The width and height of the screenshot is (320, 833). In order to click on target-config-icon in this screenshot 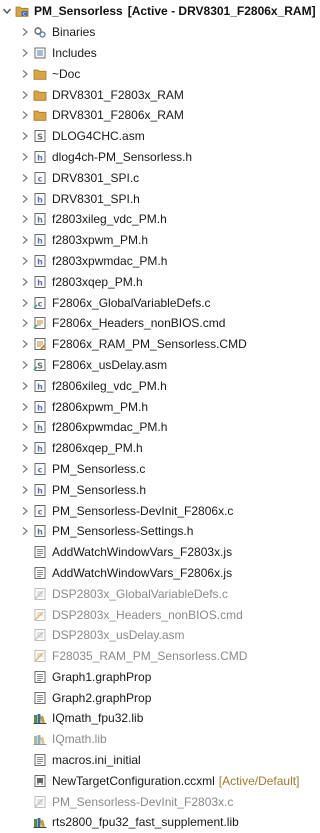, I will do `click(40, 781)`.